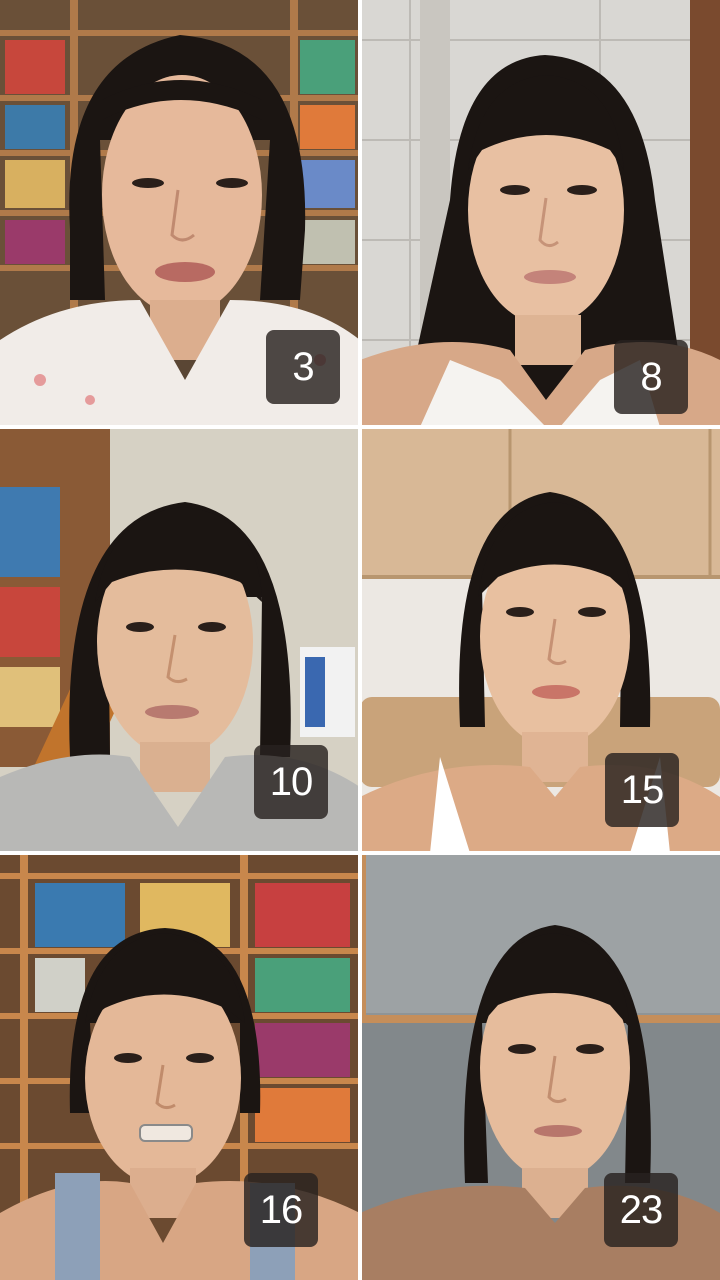 Image resolution: width=720 pixels, height=1280 pixels. Describe the element at coordinates (281, 1210) in the screenshot. I see `day-badge: 16` at that location.